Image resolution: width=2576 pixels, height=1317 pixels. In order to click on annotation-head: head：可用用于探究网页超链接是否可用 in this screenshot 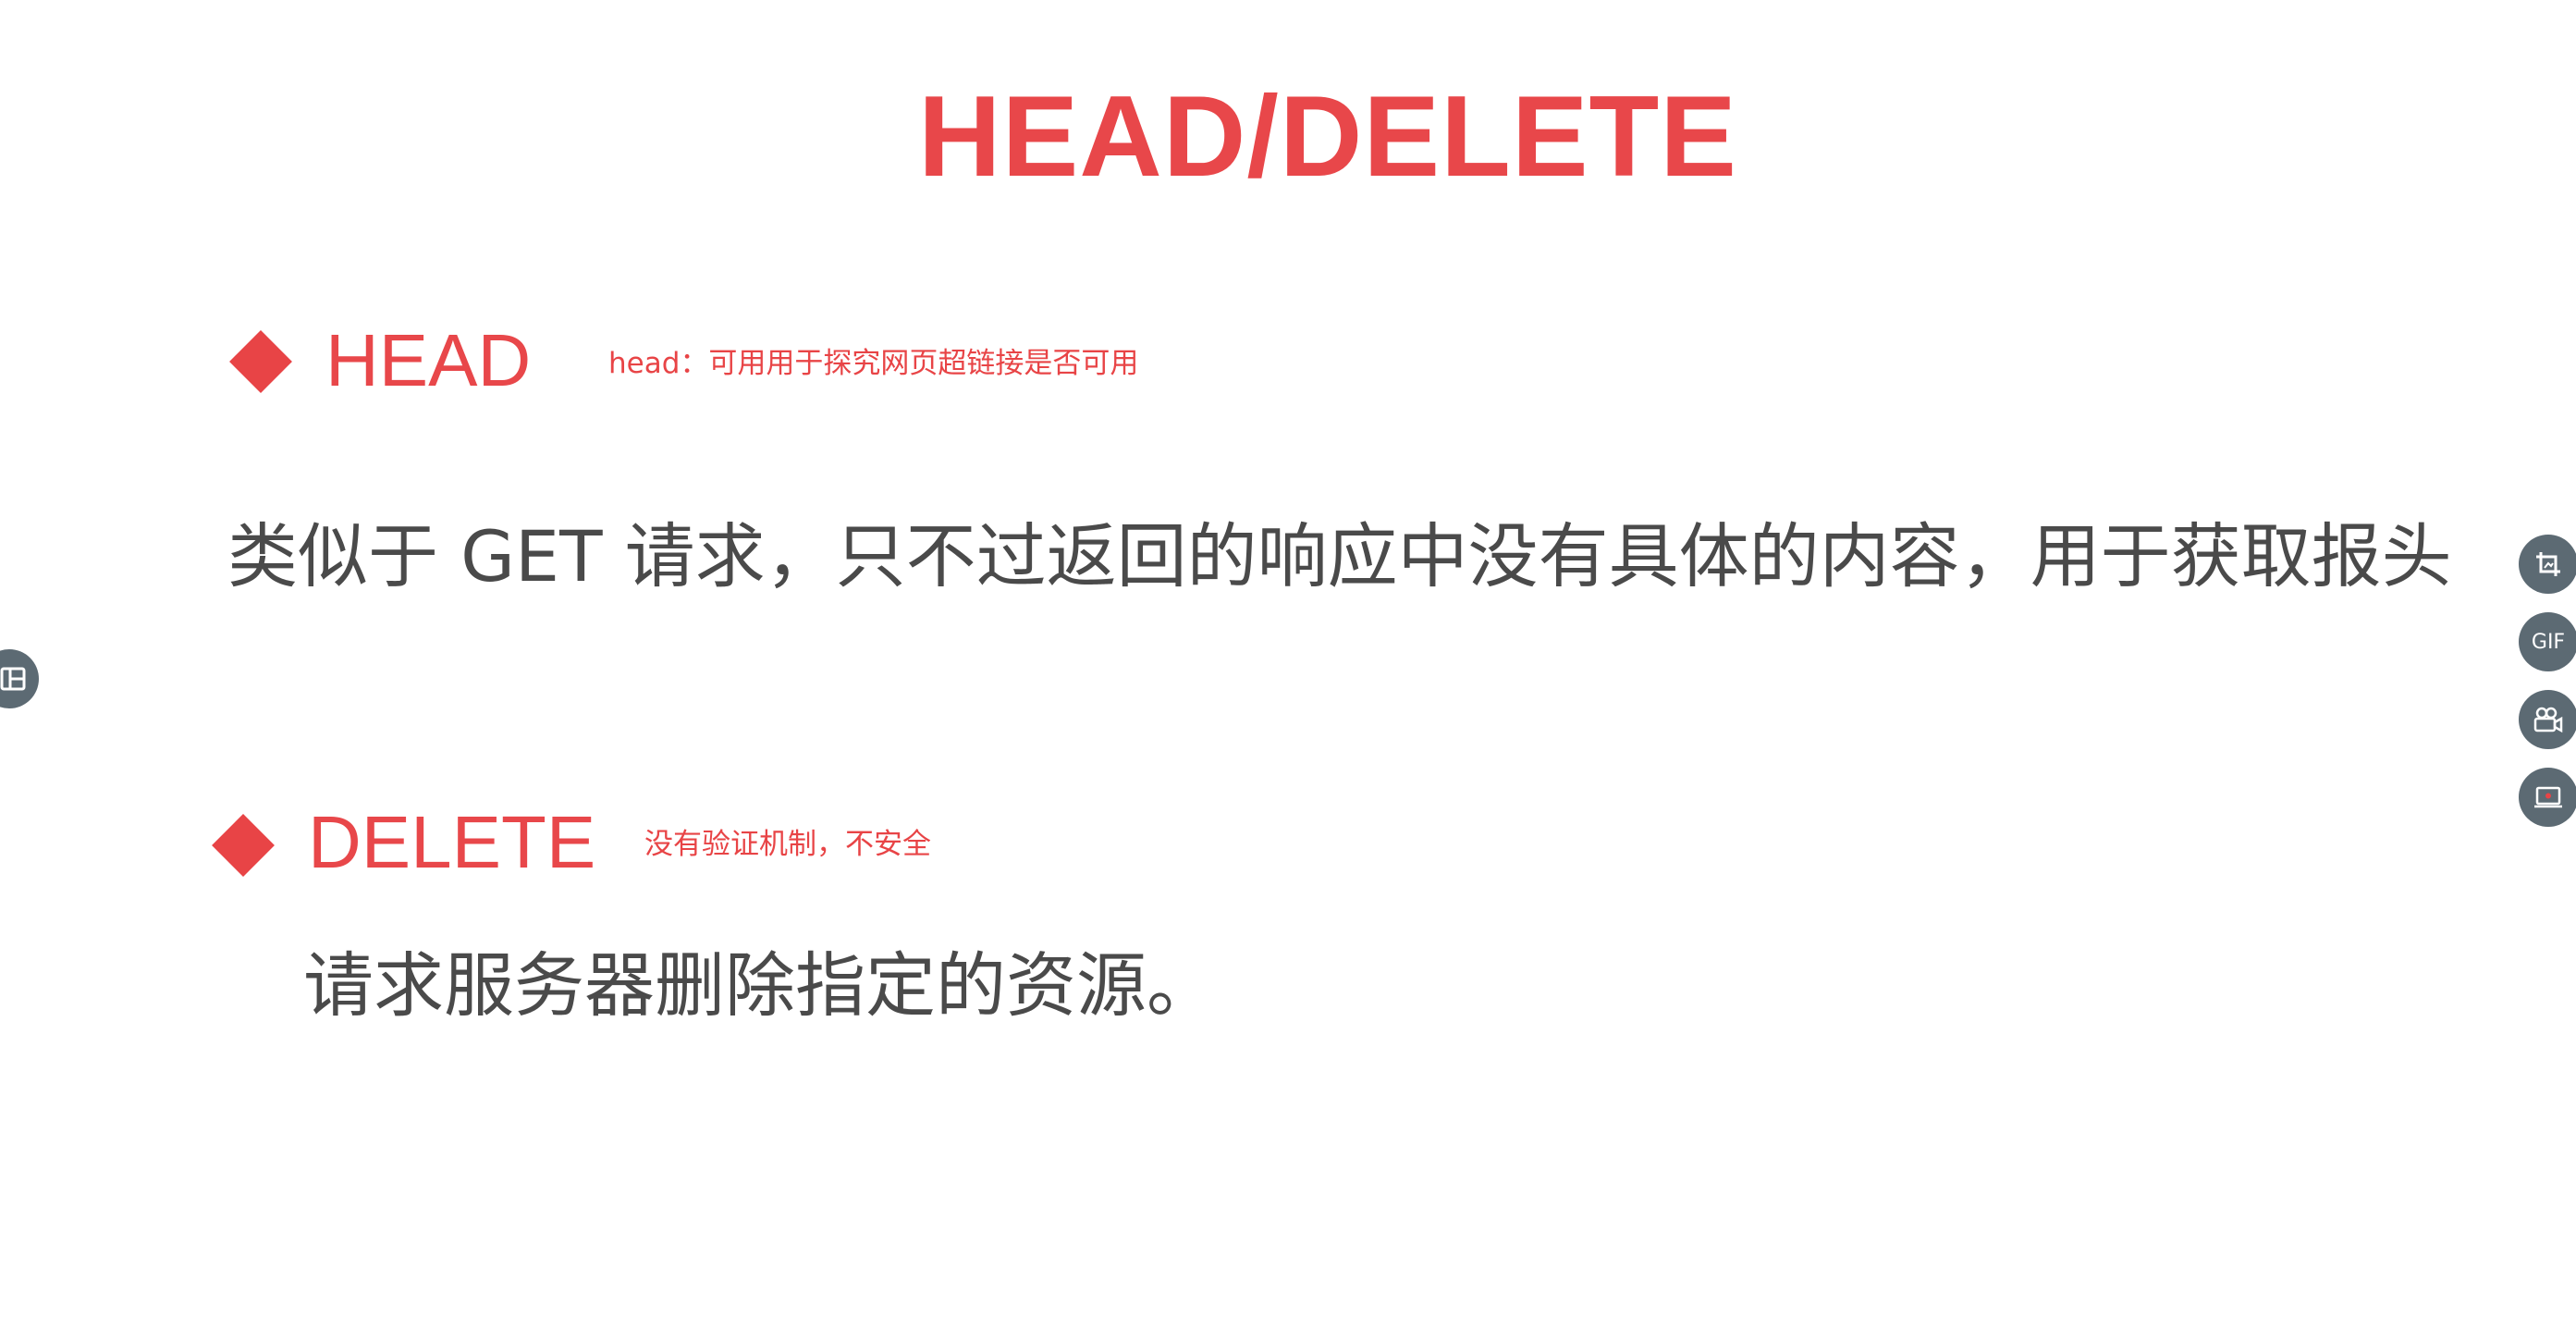, I will do `click(873, 364)`.